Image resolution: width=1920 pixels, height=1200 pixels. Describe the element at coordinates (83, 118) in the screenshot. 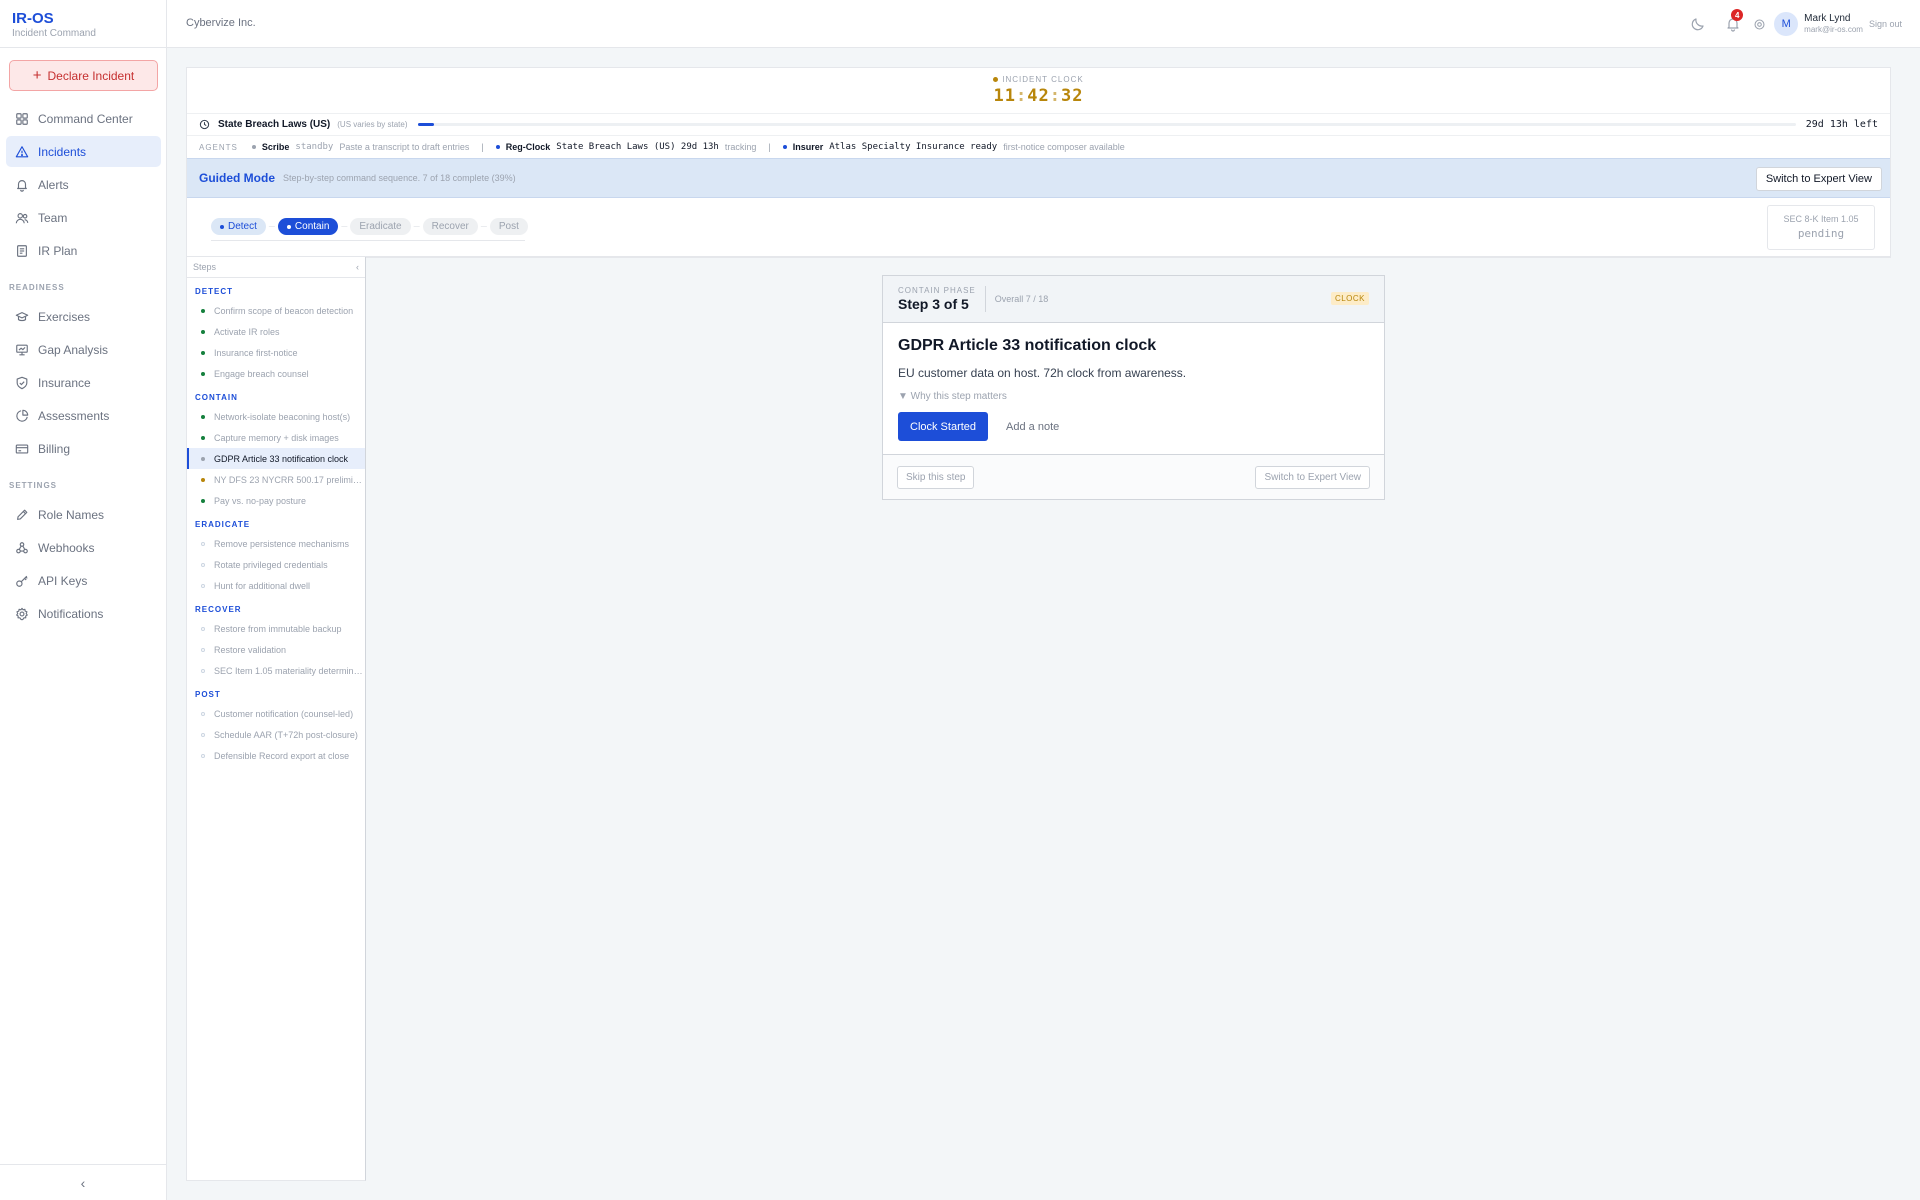

I see `sidebar-item-command-center: Command Center` at that location.